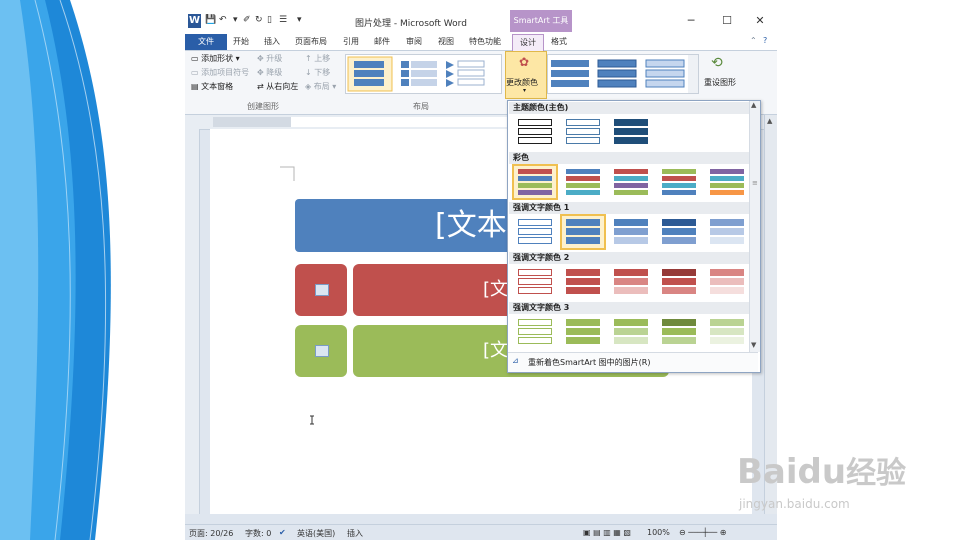 This screenshot has height=540, width=960. What do you see at coordinates (259, 20) in the screenshot?
I see `refresh-icon: ↻` at bounding box center [259, 20].